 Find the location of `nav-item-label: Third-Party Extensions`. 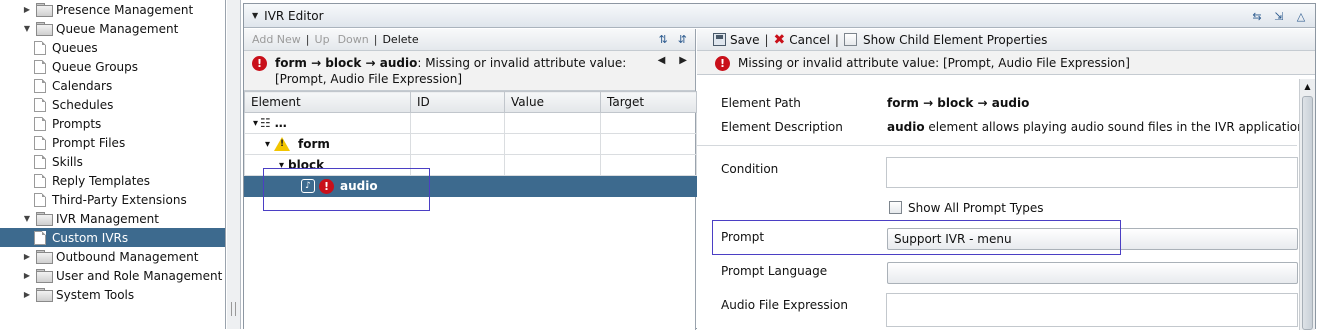

nav-item-label: Third-Party Extensions is located at coordinates (119, 199).